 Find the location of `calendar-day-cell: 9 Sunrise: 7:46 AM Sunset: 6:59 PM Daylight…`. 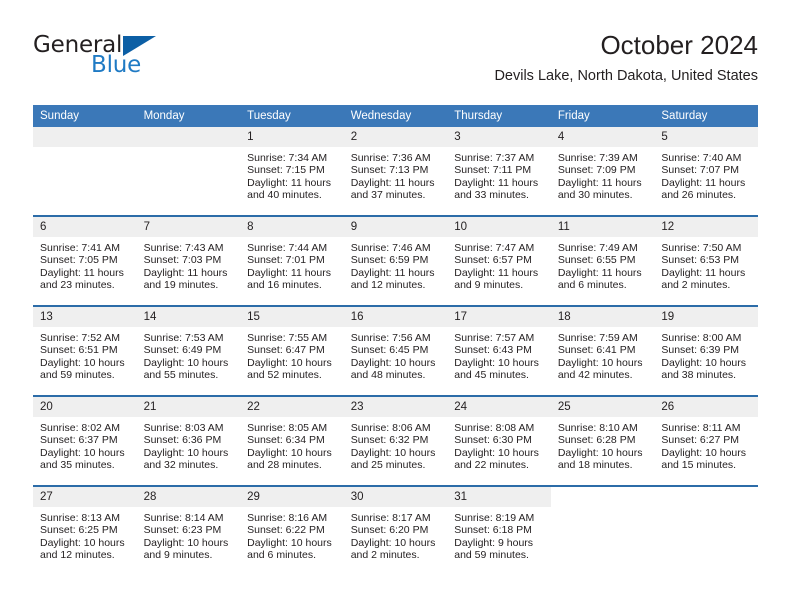

calendar-day-cell: 9 Sunrise: 7:46 AM Sunset: 6:59 PM Daylight… is located at coordinates (395, 260).